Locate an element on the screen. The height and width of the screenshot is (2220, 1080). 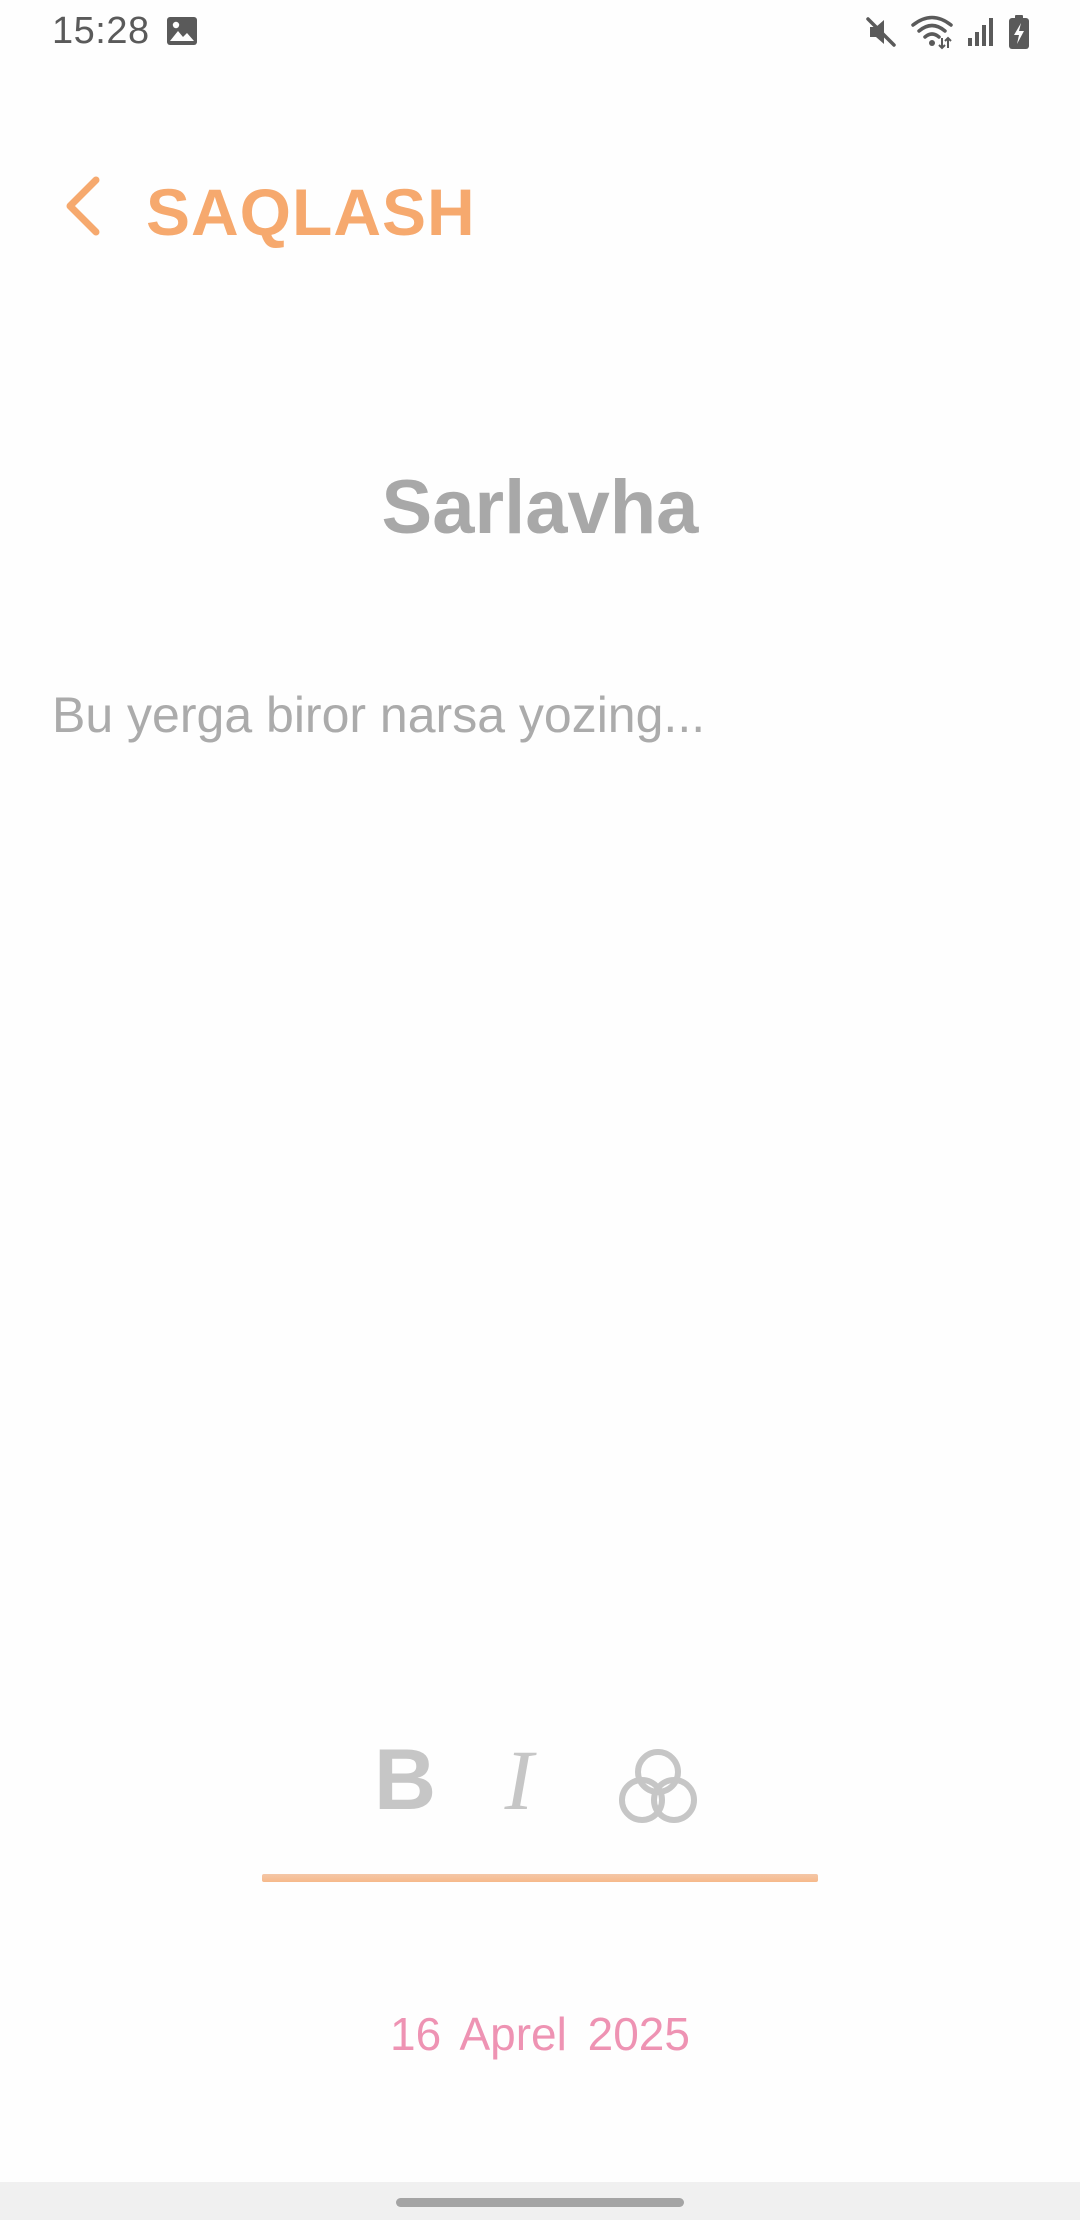
status-icons is located at coordinates (947, 32).